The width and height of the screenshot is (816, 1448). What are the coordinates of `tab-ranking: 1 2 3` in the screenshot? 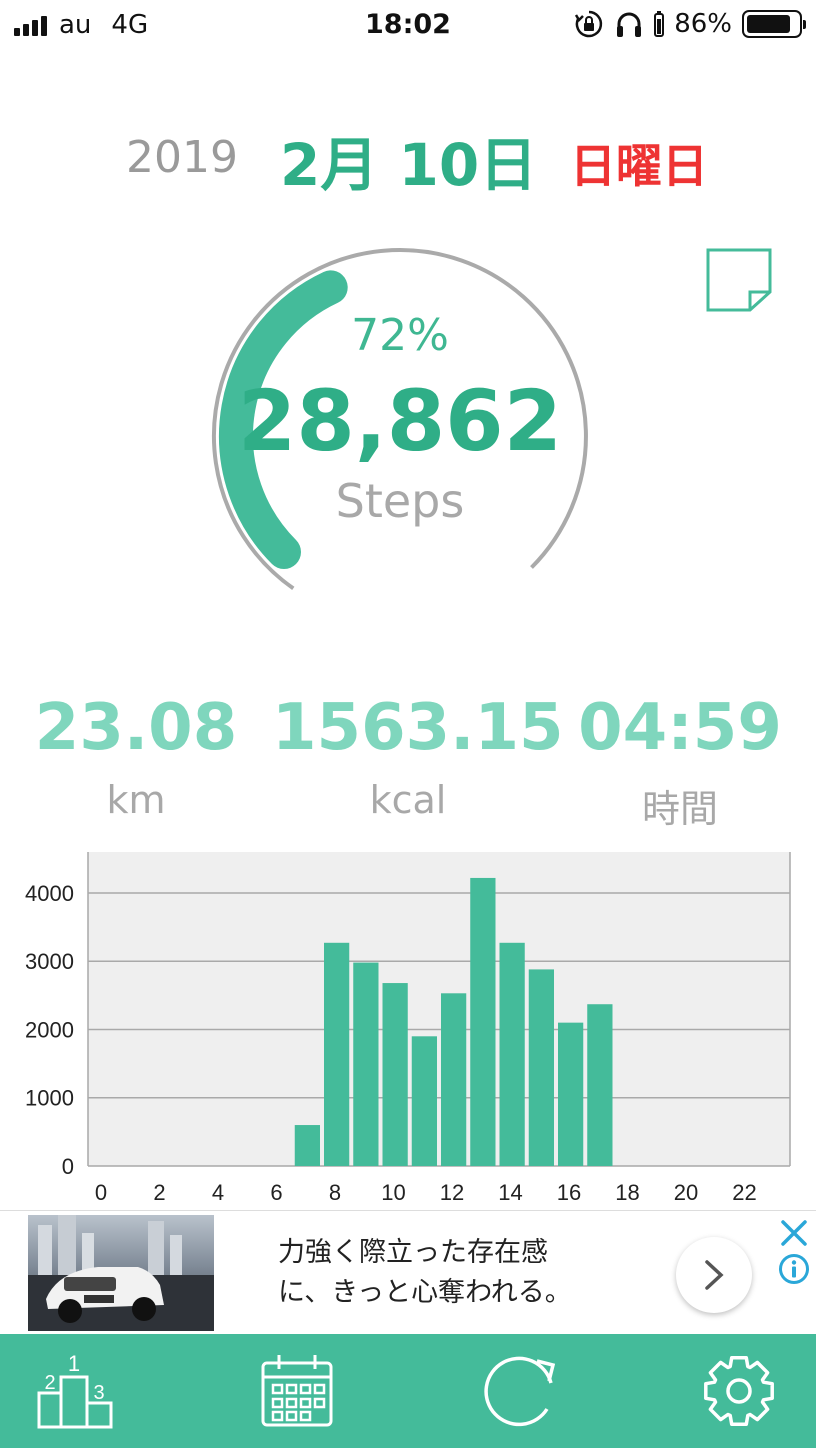 It's located at (75, 1391).